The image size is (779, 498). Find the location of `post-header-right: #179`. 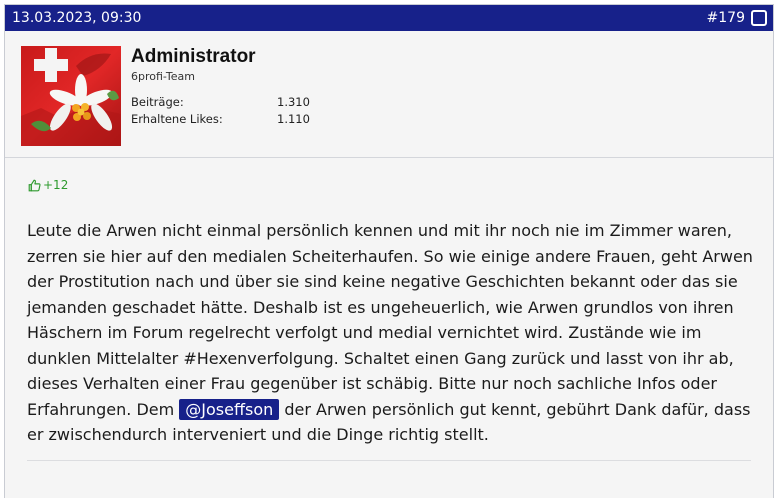

post-header-right: #179 is located at coordinates (737, 18).